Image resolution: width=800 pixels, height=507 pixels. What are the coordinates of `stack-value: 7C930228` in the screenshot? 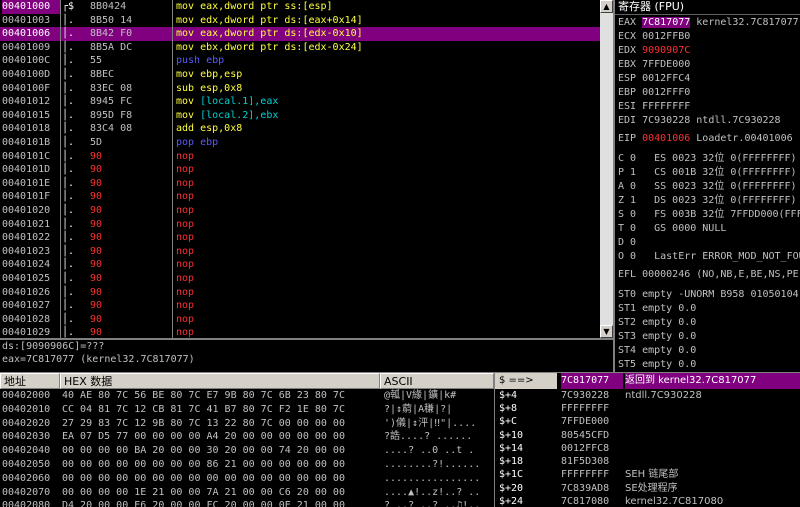 It's located at (592, 395).